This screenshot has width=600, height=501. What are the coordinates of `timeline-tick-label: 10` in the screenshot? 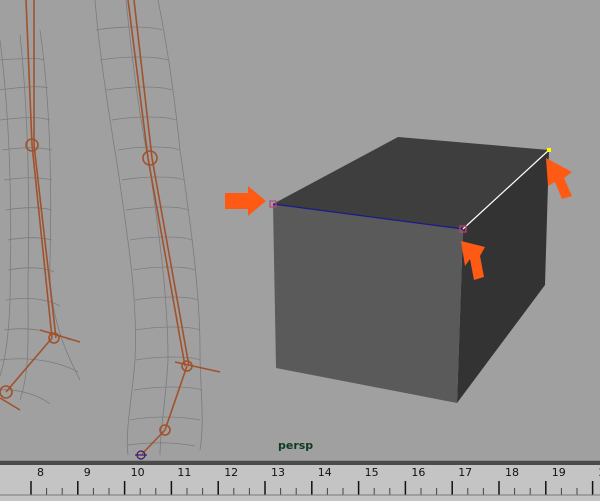 It's located at (138, 472).